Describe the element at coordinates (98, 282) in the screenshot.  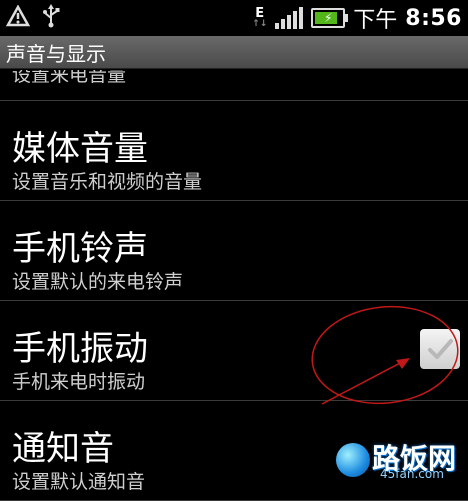
I see `settings-item-subtitle: 设置默认的来电铃声` at that location.